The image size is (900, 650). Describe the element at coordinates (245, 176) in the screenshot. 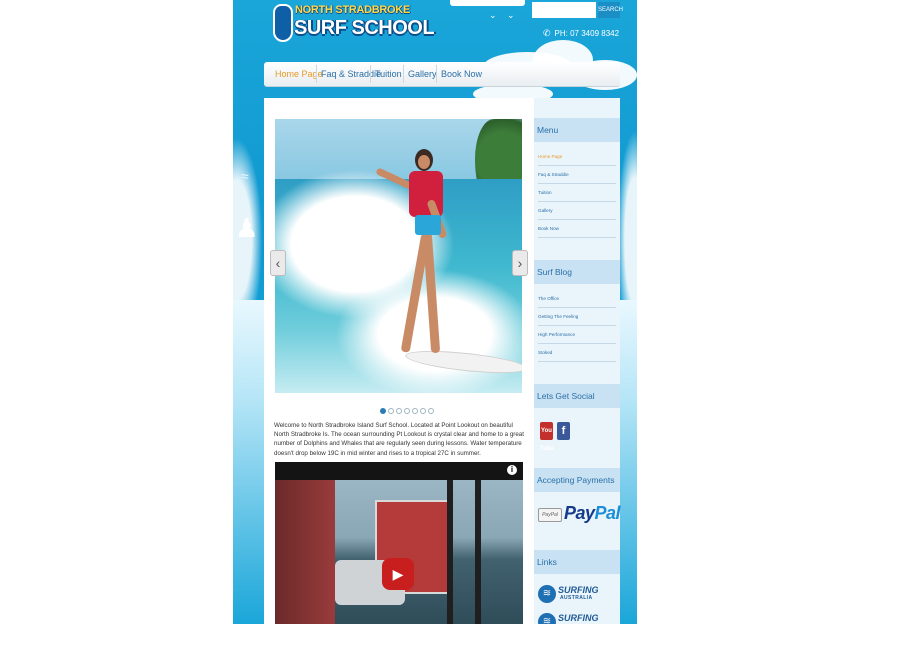

I see `dolphin-icon: ≈` at that location.